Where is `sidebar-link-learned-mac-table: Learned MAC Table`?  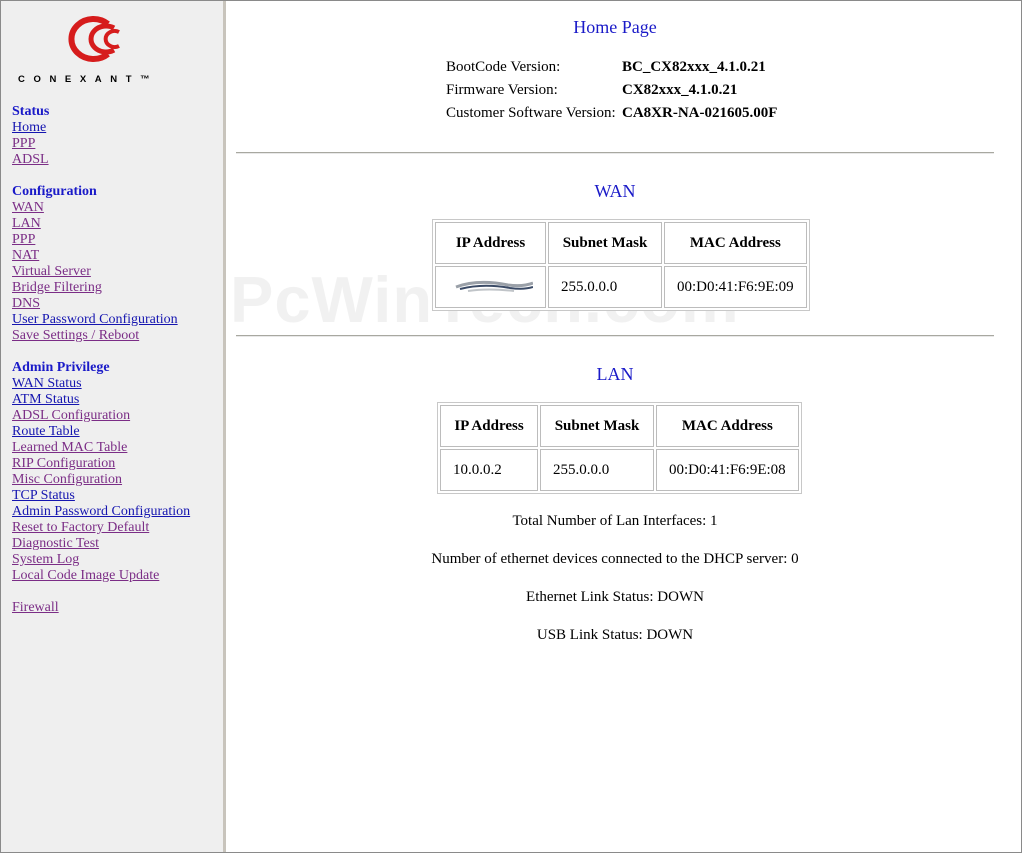
sidebar-link-learned-mac-table: Learned MAC Table is located at coordinates (101, 448).